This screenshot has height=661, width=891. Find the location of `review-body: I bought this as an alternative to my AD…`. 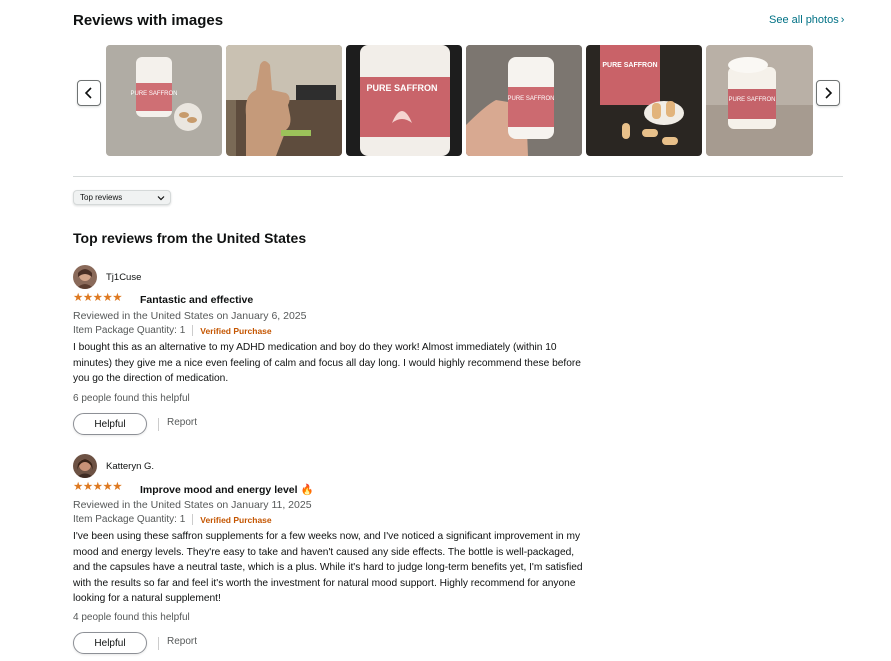

review-body: I bought this as an alternative to my AD… is located at coordinates (327, 363).